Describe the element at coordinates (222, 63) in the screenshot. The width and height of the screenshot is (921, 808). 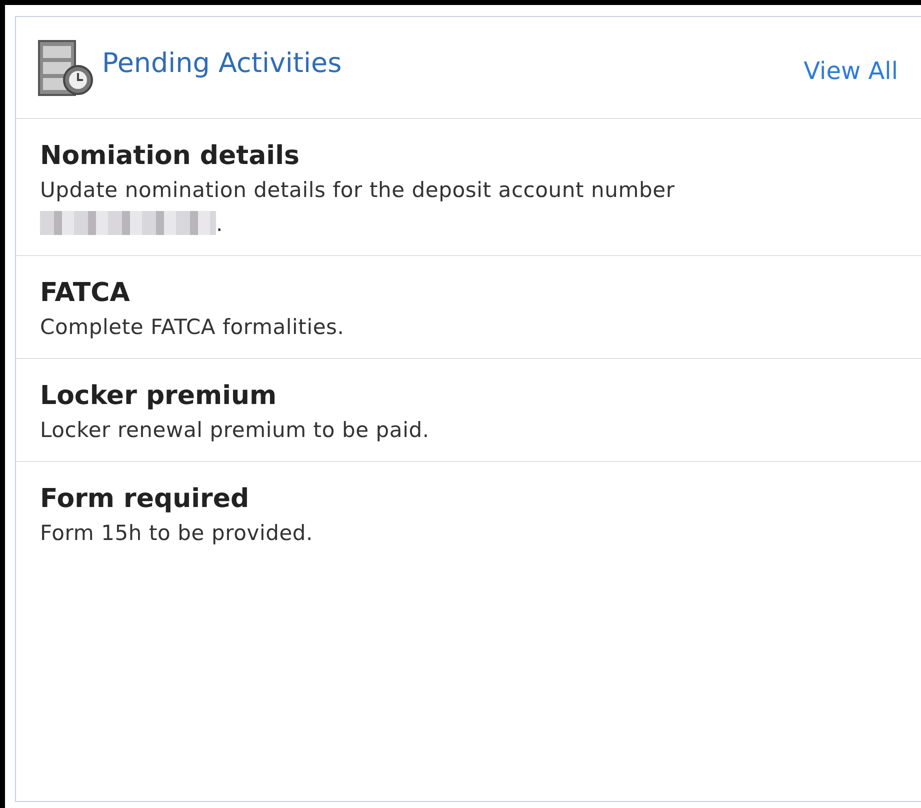
I see `panel-title: Pending Activities` at that location.